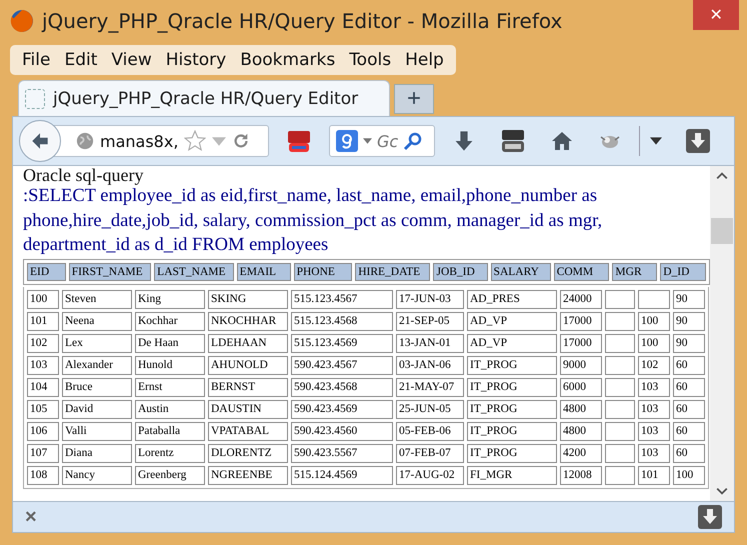  What do you see at coordinates (288, 60) in the screenshot?
I see `menu-item: Bookmarks` at bounding box center [288, 60].